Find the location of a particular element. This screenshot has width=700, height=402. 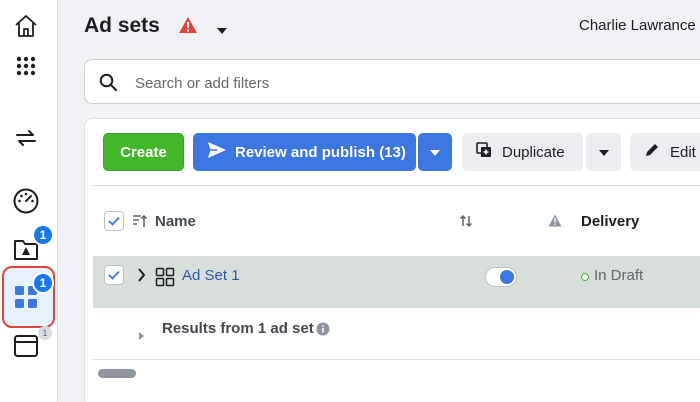

review-and-publish-button: Review and publish (13) is located at coordinates (304, 152).